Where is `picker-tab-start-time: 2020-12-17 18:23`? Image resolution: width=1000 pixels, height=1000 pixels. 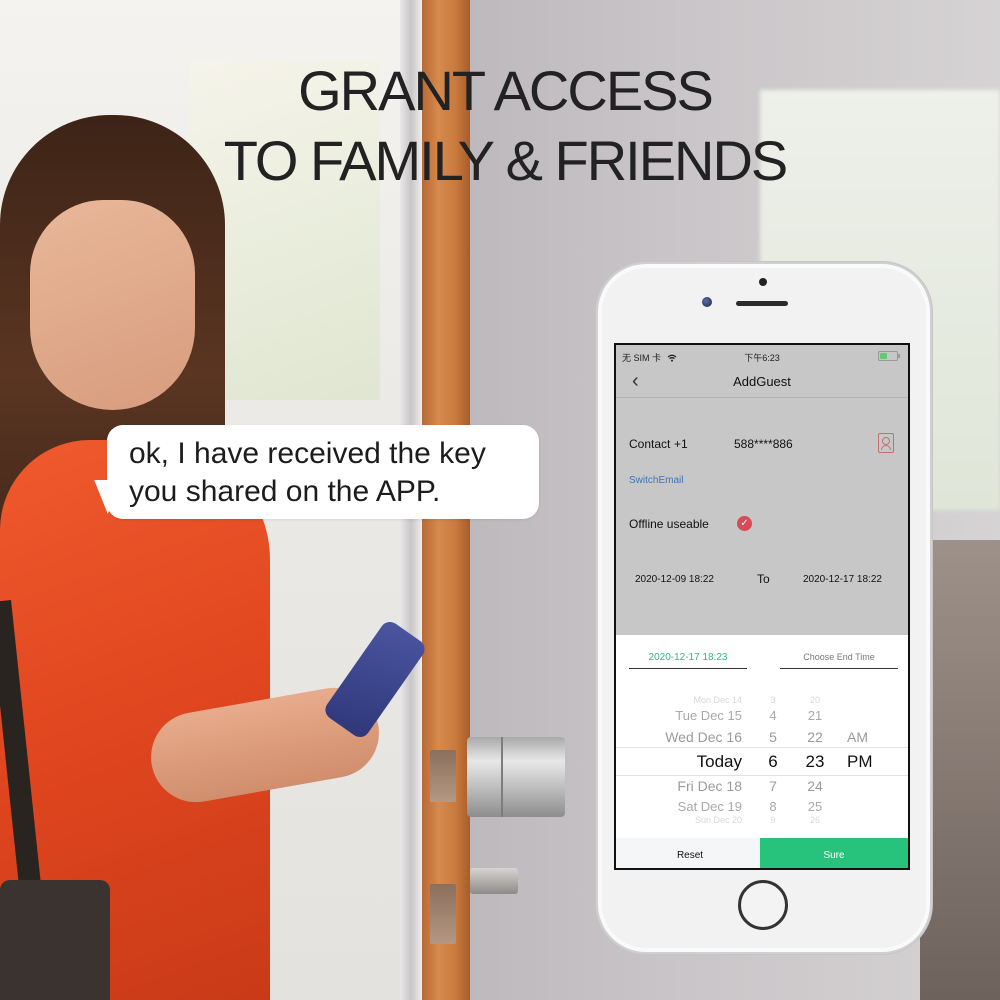 picker-tab-start-time: 2020-12-17 18:23 is located at coordinates (688, 660).